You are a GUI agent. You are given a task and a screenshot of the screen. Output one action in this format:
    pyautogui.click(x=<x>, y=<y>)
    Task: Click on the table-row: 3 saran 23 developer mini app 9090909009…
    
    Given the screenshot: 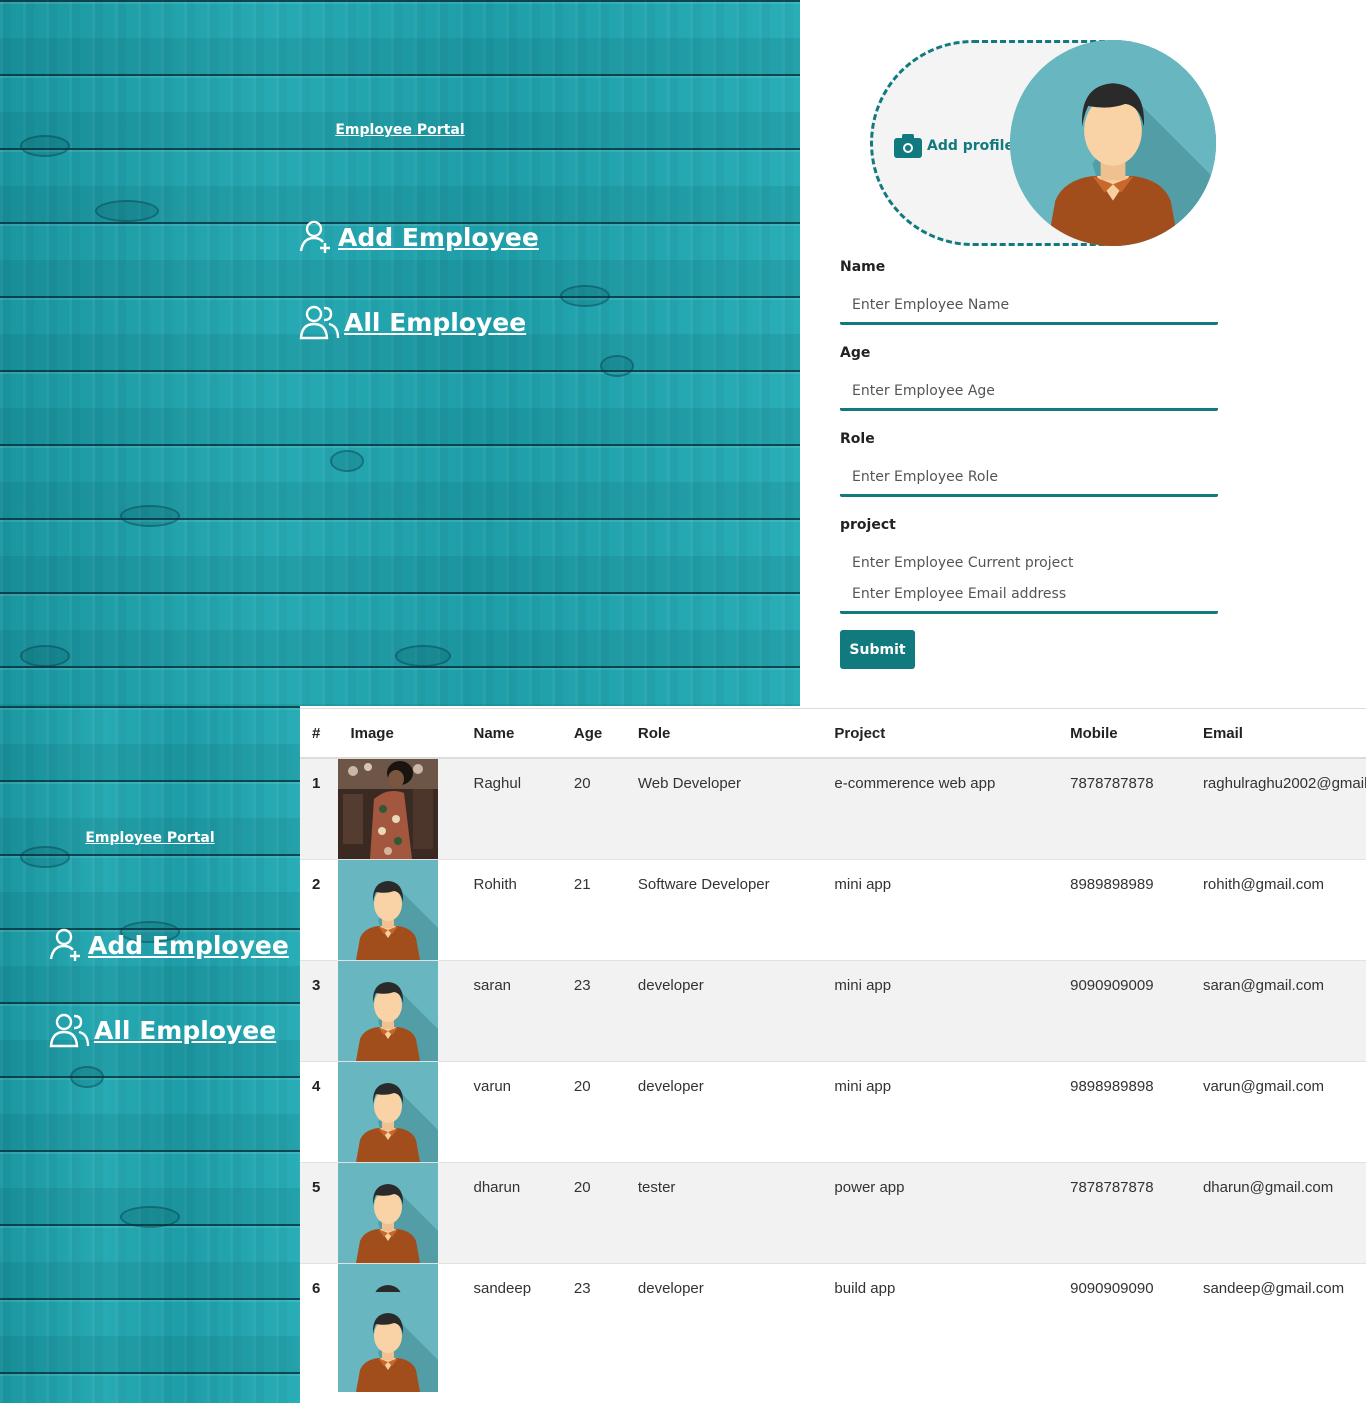 What is the action you would take?
    pyautogui.click(x=833, y=1011)
    